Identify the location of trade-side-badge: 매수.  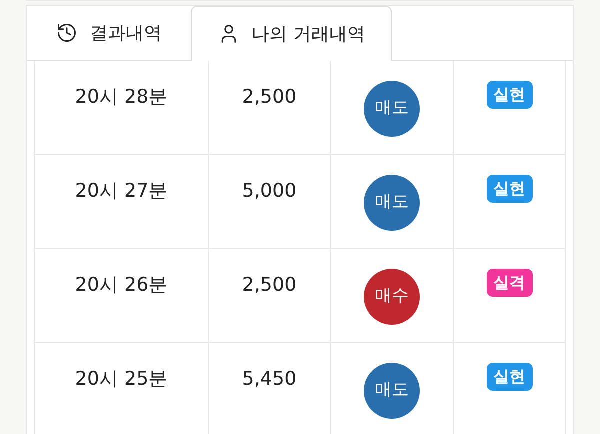
(392, 297).